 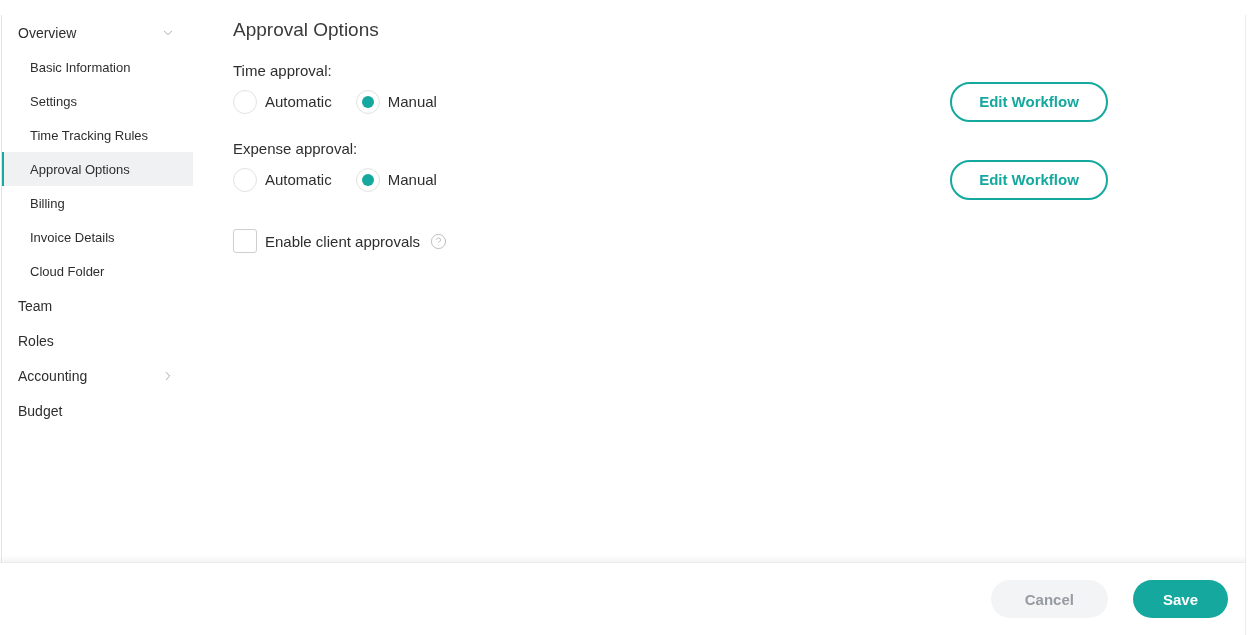 I want to click on sidebar-item: Overview, so click(x=97, y=32).